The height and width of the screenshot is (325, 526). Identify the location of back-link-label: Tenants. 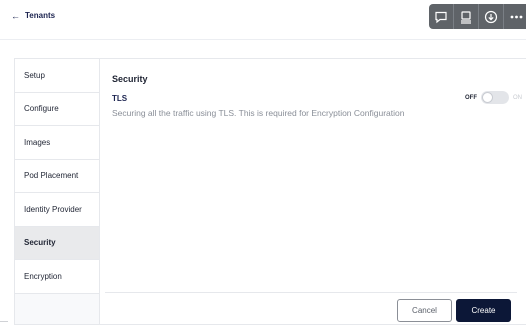
(40, 15).